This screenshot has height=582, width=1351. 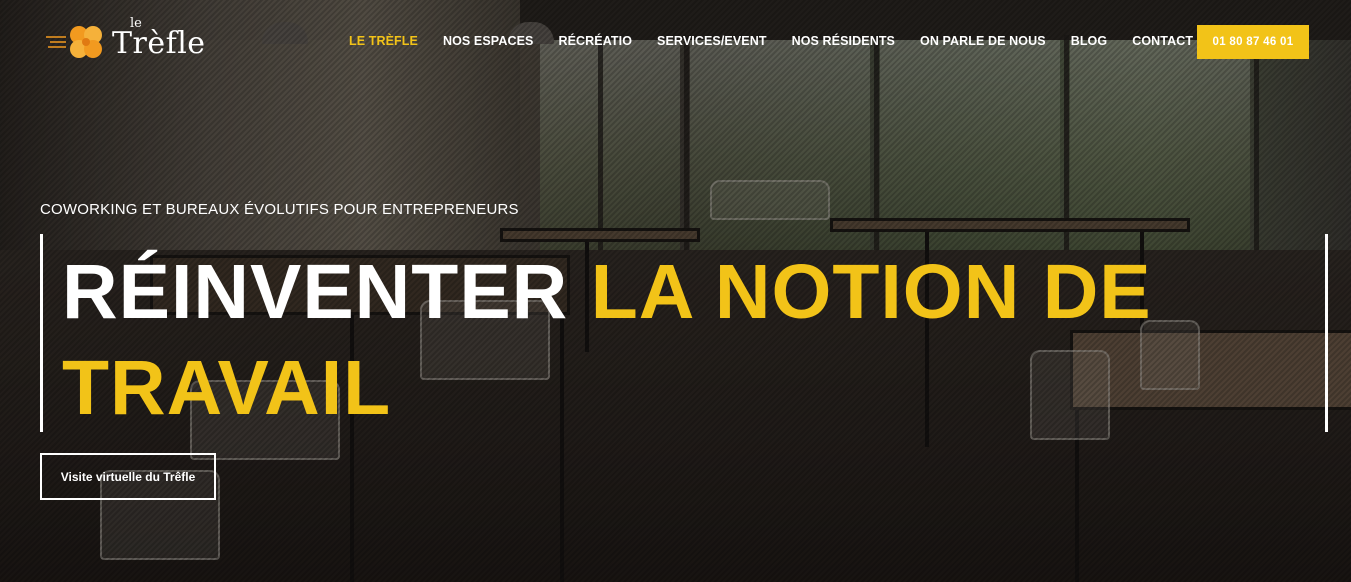 What do you see at coordinates (712, 41) in the screenshot?
I see `nav-item-services-event: SERVICES/EVENT` at bounding box center [712, 41].